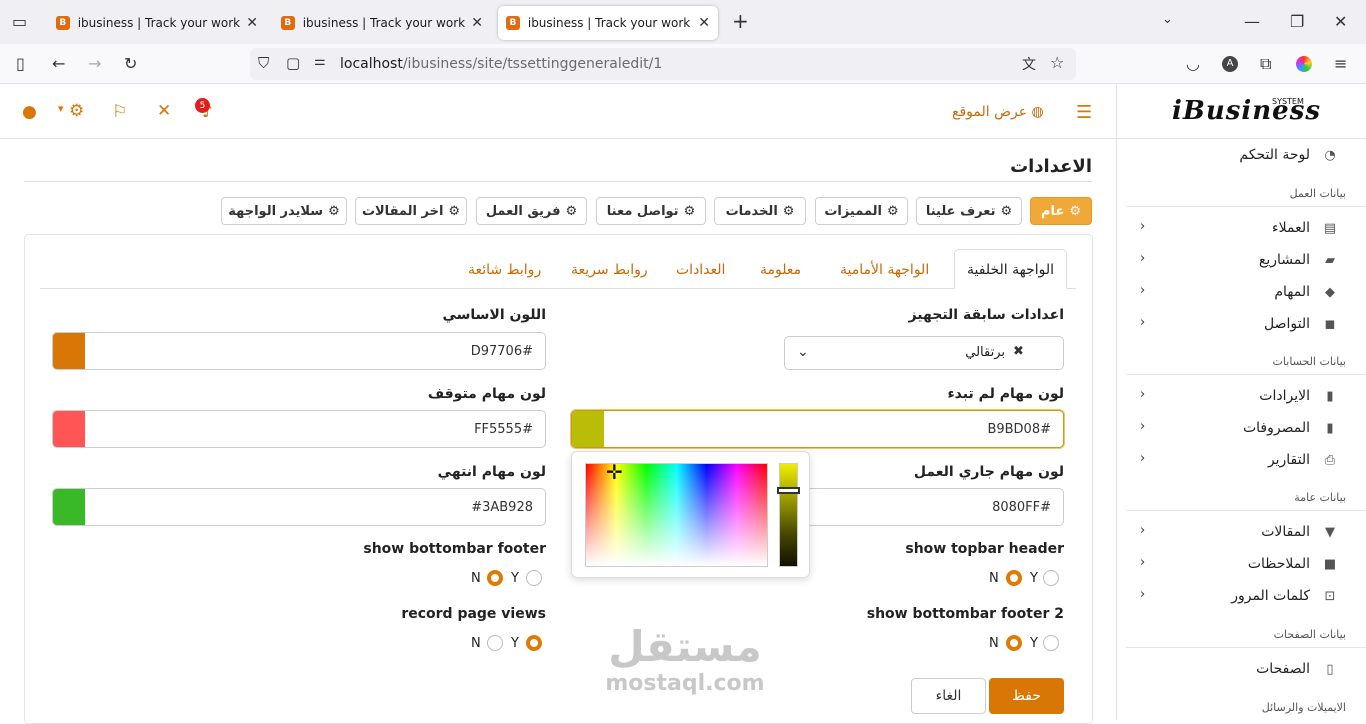  Describe the element at coordinates (1265, 64) in the screenshot. I see `extensions-icon: ⧉` at that location.